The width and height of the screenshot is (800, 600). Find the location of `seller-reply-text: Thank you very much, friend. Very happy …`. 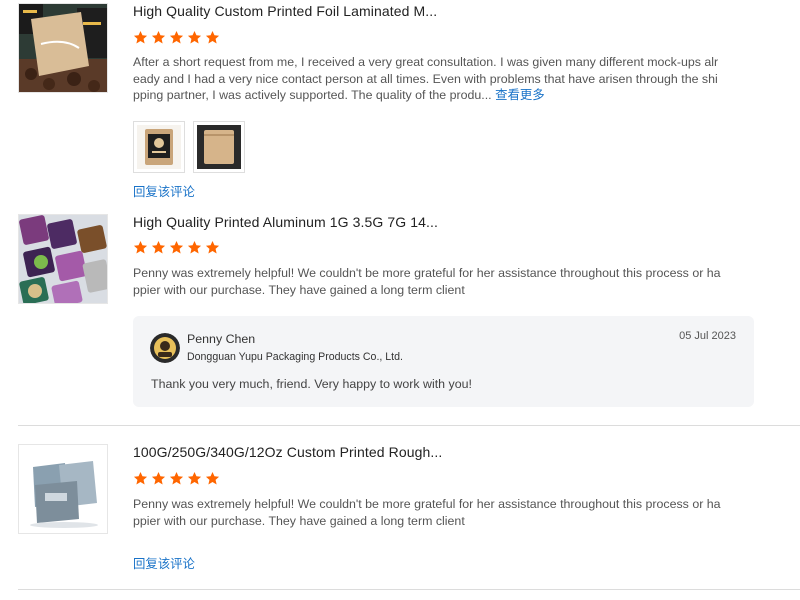

seller-reply-text: Thank you very much, friend. Very happy … is located at coordinates (311, 384).